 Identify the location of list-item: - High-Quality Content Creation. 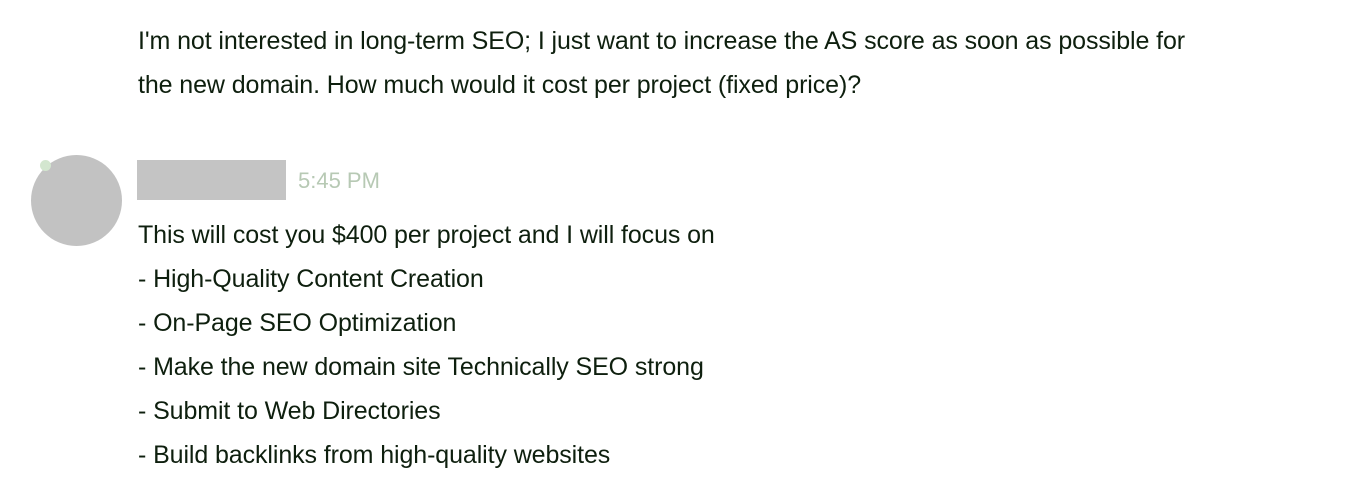
(311, 279).